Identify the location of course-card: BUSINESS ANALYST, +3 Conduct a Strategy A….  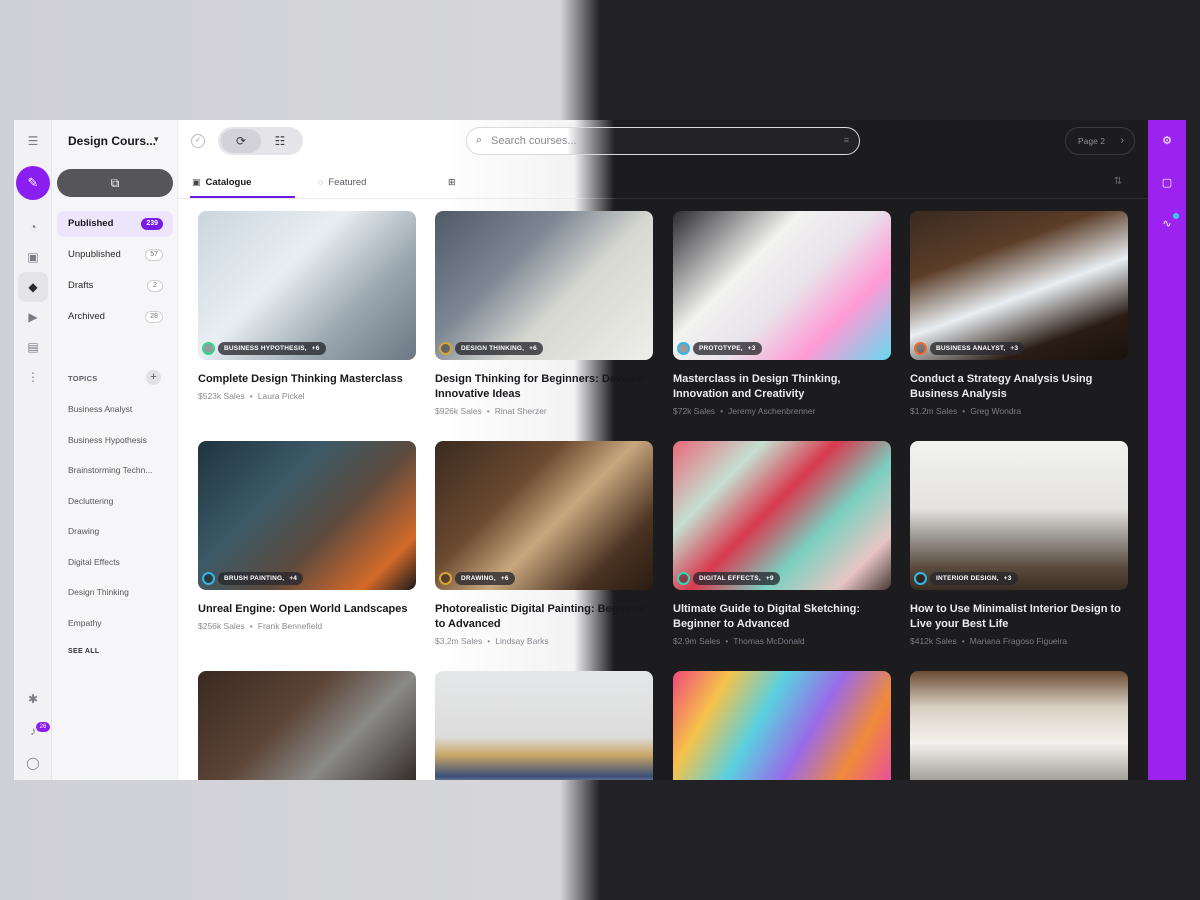
(1019, 313).